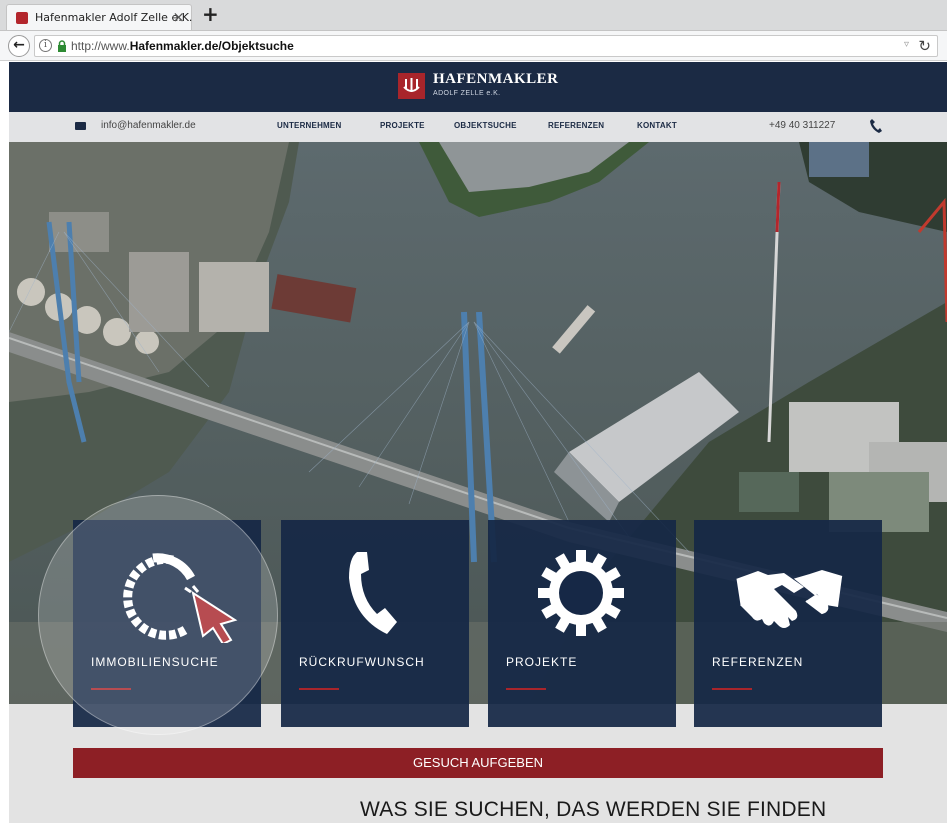 This screenshot has width=947, height=823. What do you see at coordinates (657, 125) in the screenshot?
I see `nav-link-kontakt: KONTAKT` at bounding box center [657, 125].